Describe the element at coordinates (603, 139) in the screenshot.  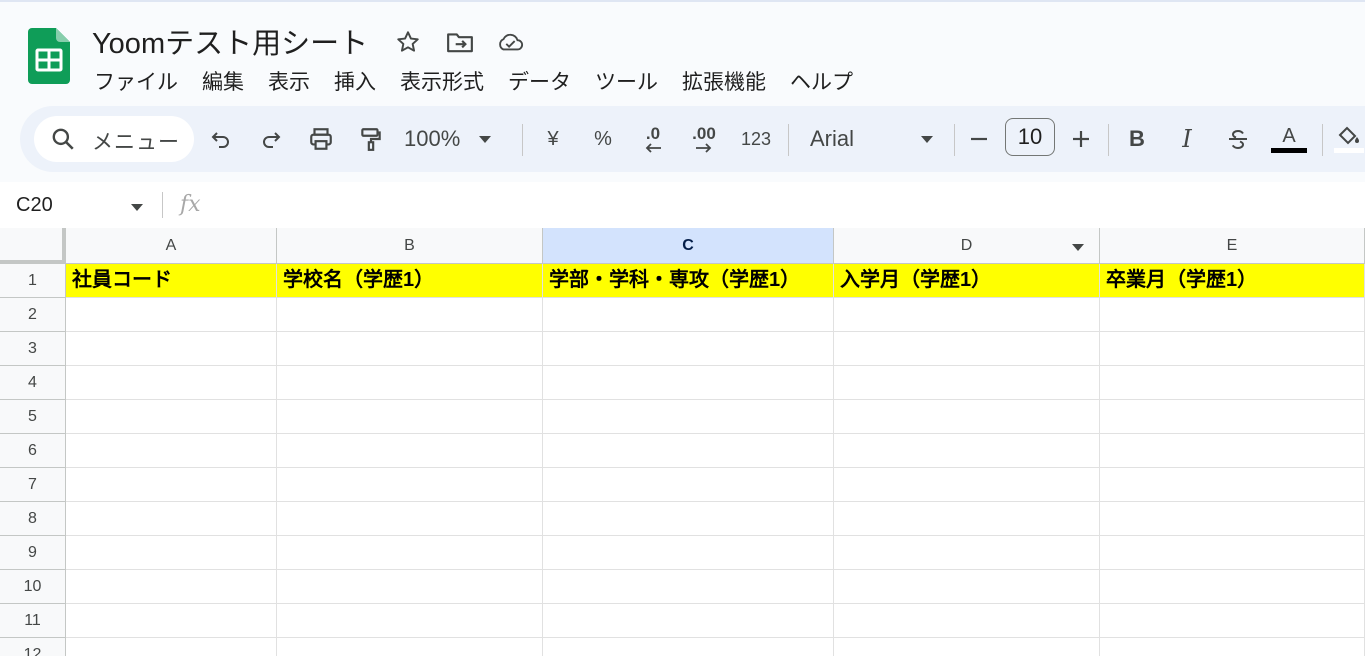
I see `percent-format-button: %` at that location.